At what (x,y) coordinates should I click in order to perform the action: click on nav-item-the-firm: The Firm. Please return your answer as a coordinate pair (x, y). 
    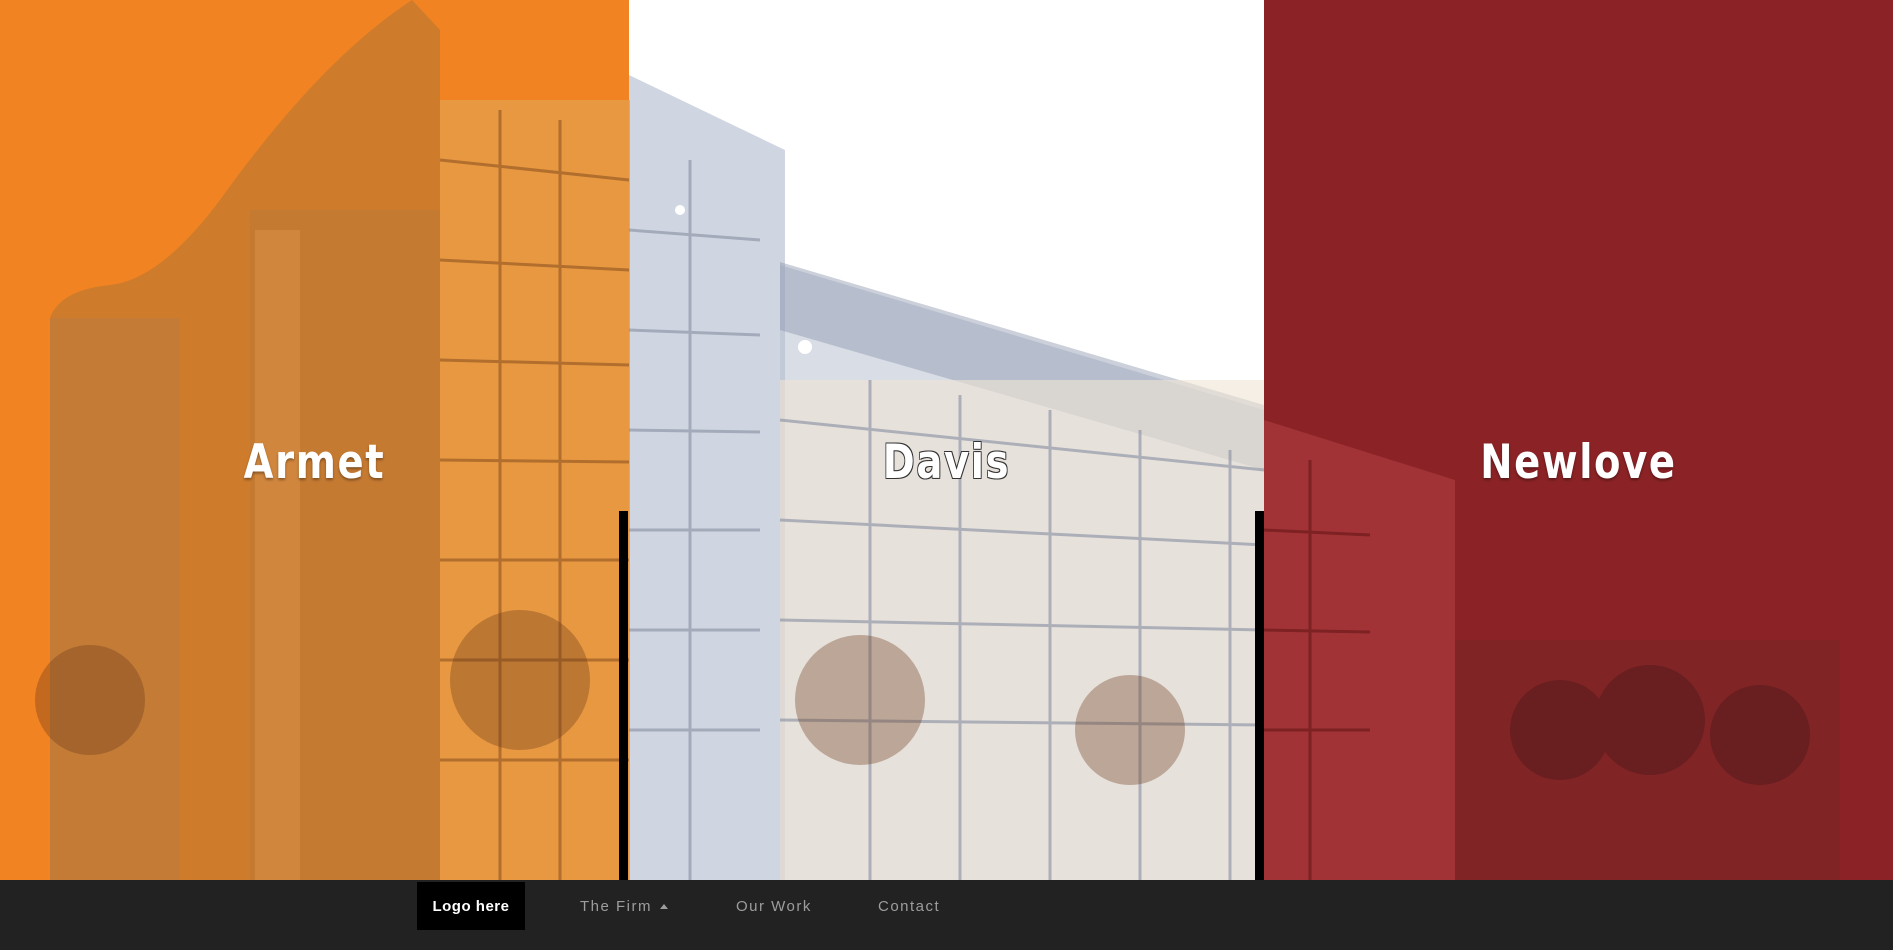
    Looking at the image, I should click on (624, 906).